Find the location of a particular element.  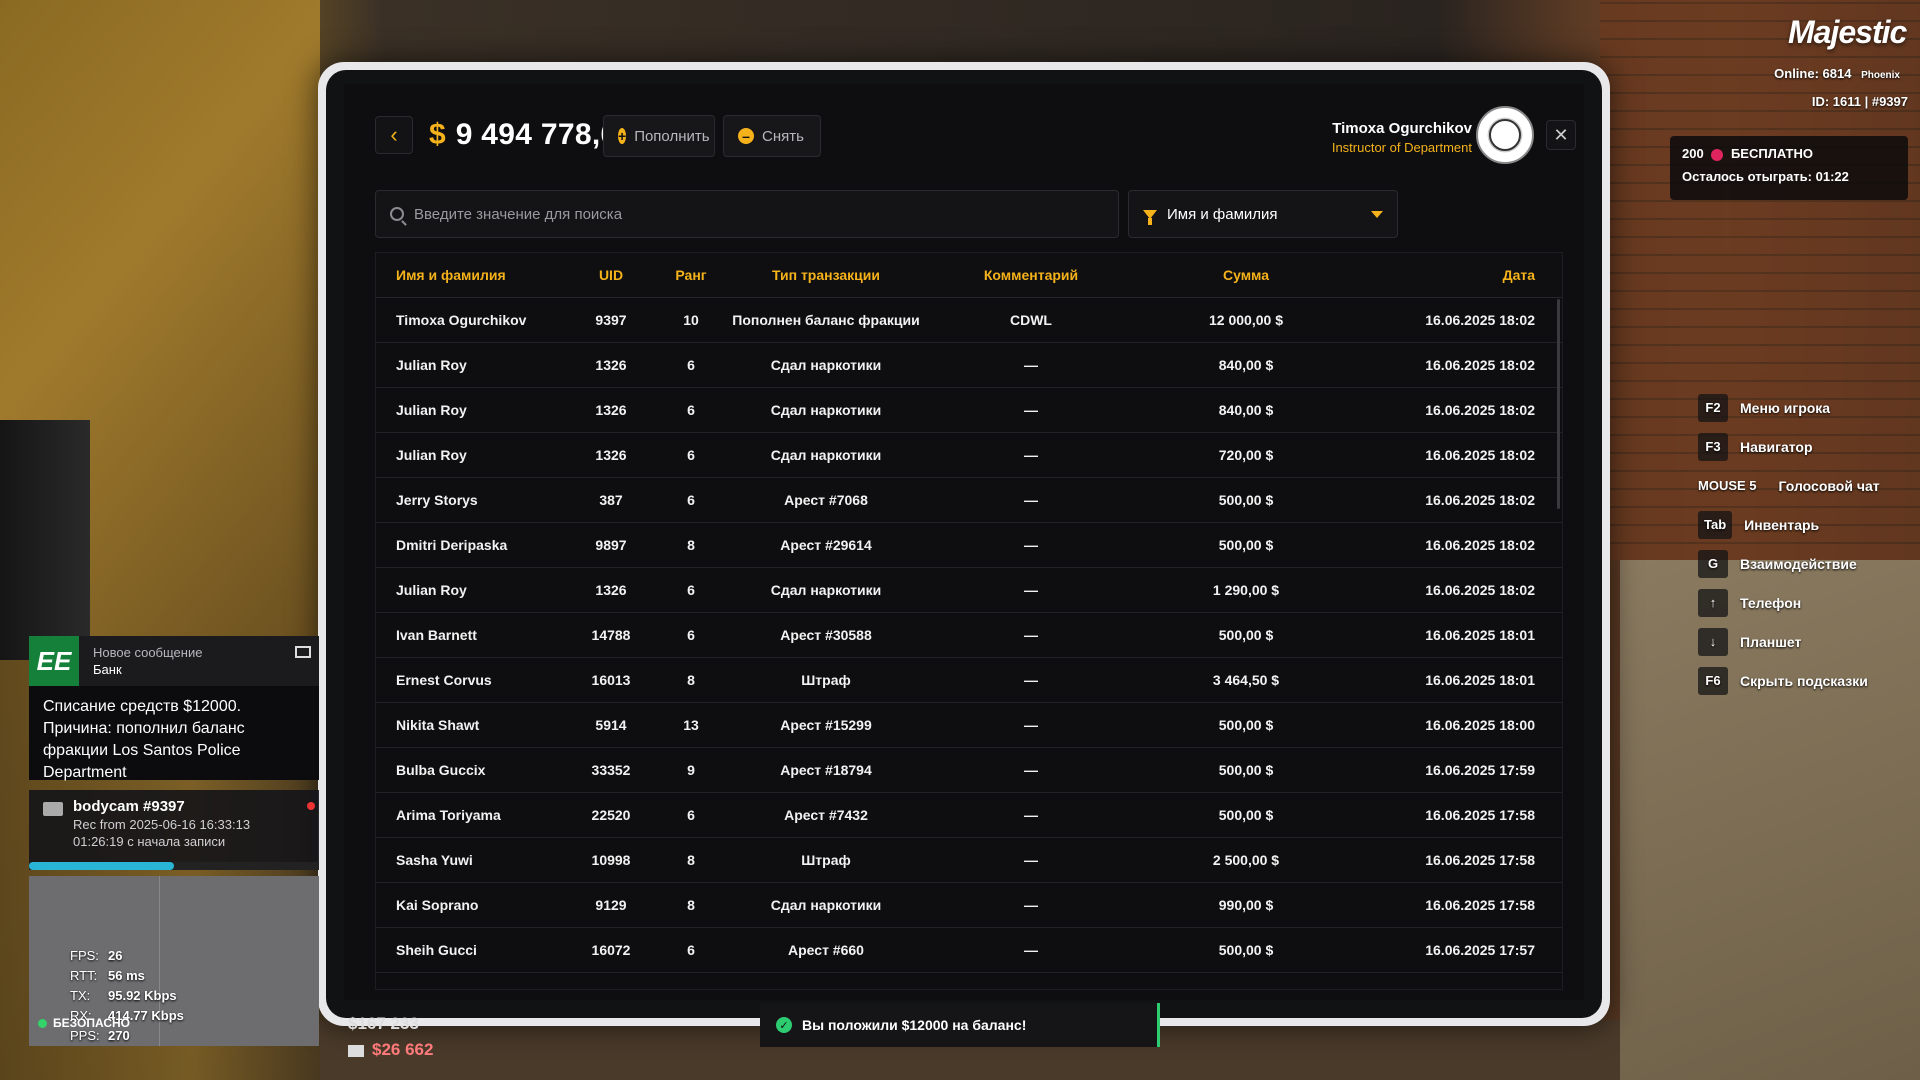

cell-amount: 12 000,00 $ is located at coordinates (1246, 320).